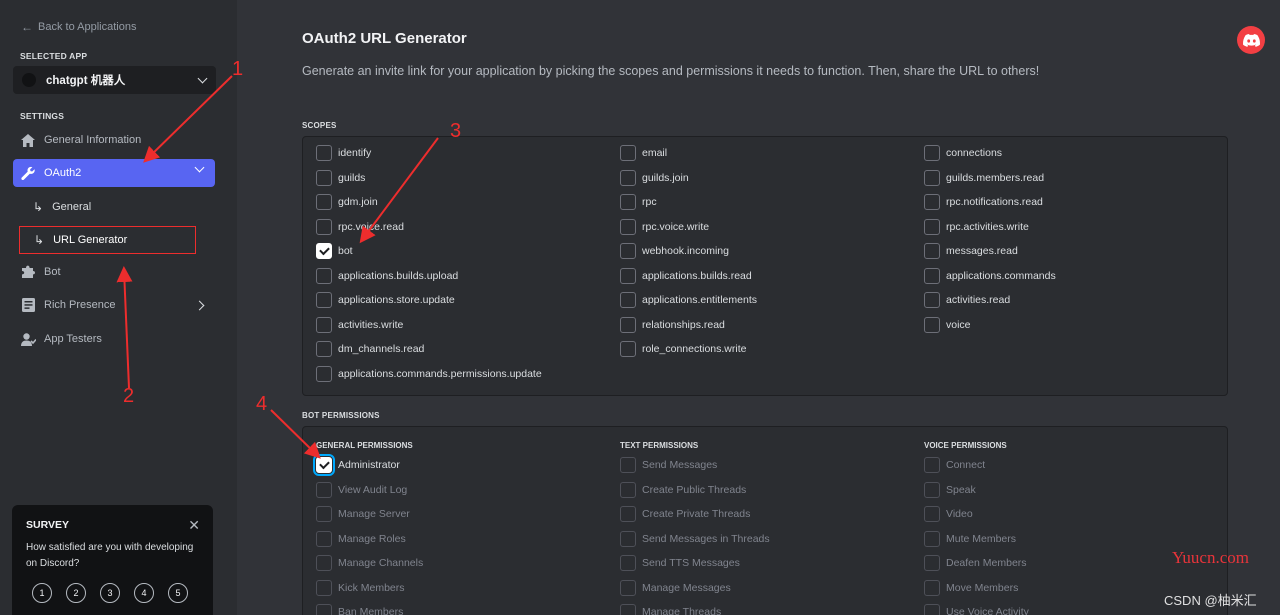 The height and width of the screenshot is (615, 1280). What do you see at coordinates (674, 251) in the screenshot?
I see `scope-checkbox-webhook-incoming: webhook.incoming` at bounding box center [674, 251].